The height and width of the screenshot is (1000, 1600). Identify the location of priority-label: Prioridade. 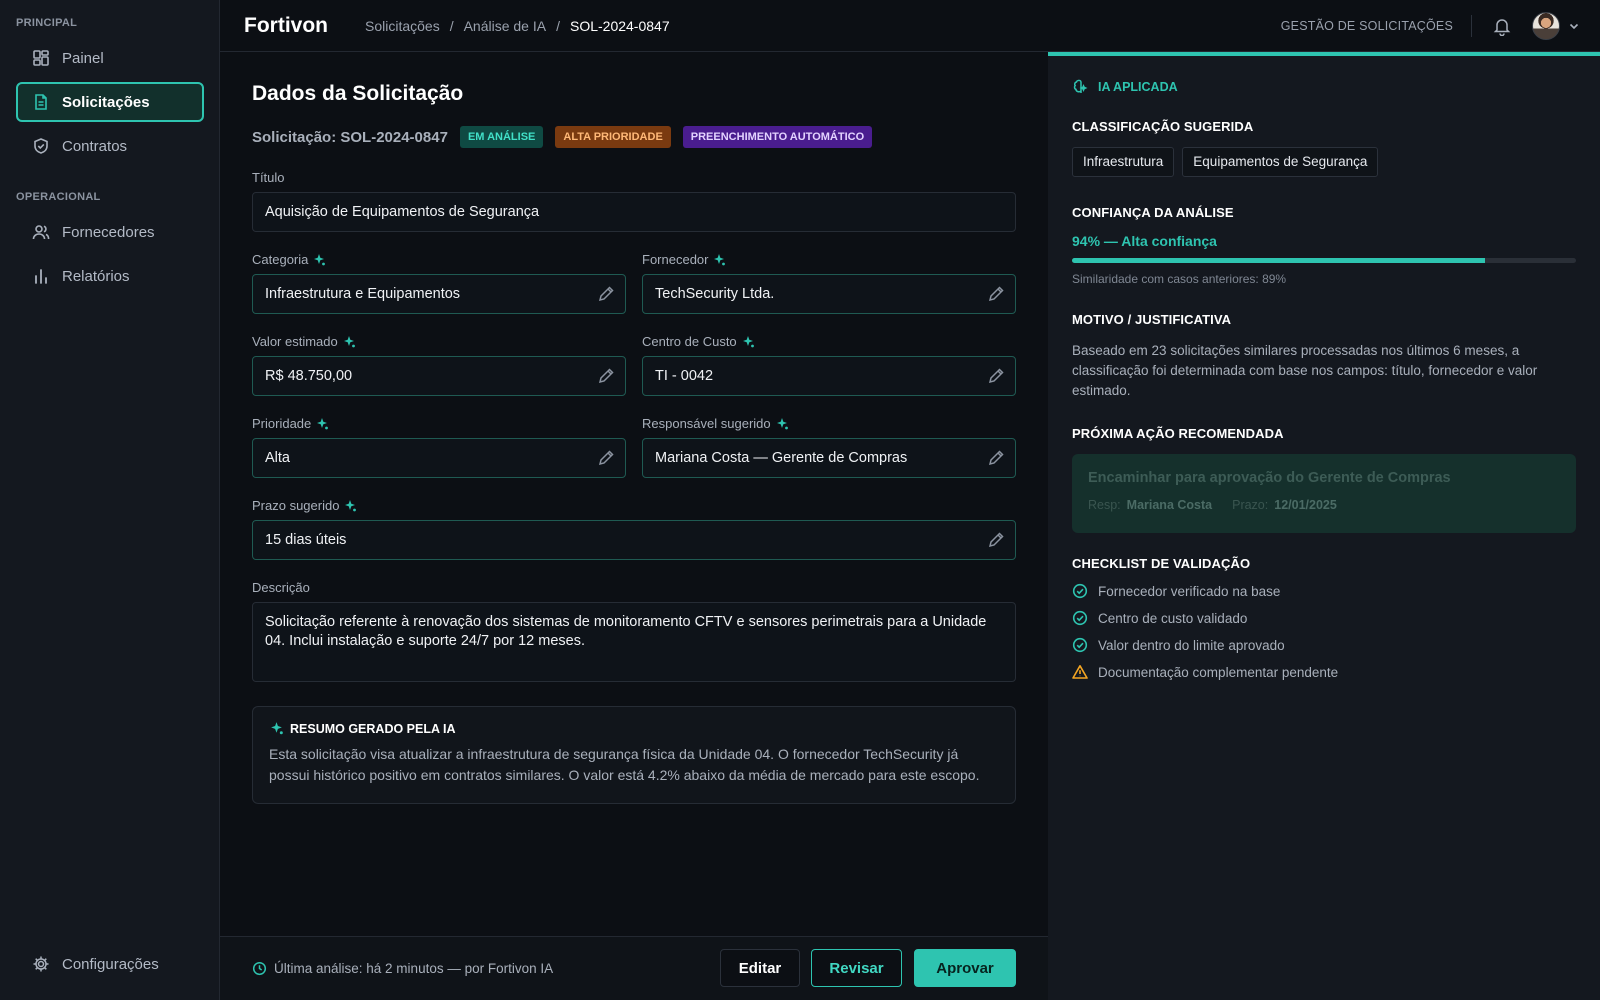
(290, 423).